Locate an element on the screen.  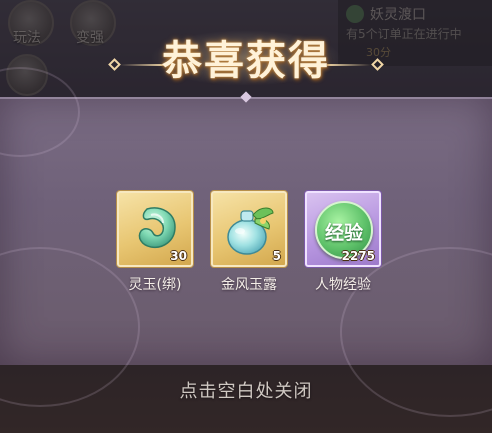
reward-item-exp: 经验 2275 is located at coordinates (343, 229).